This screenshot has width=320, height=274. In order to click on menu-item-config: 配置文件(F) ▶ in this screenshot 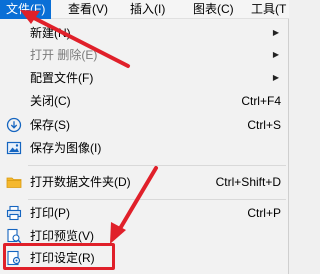, I will do `click(144, 78)`.